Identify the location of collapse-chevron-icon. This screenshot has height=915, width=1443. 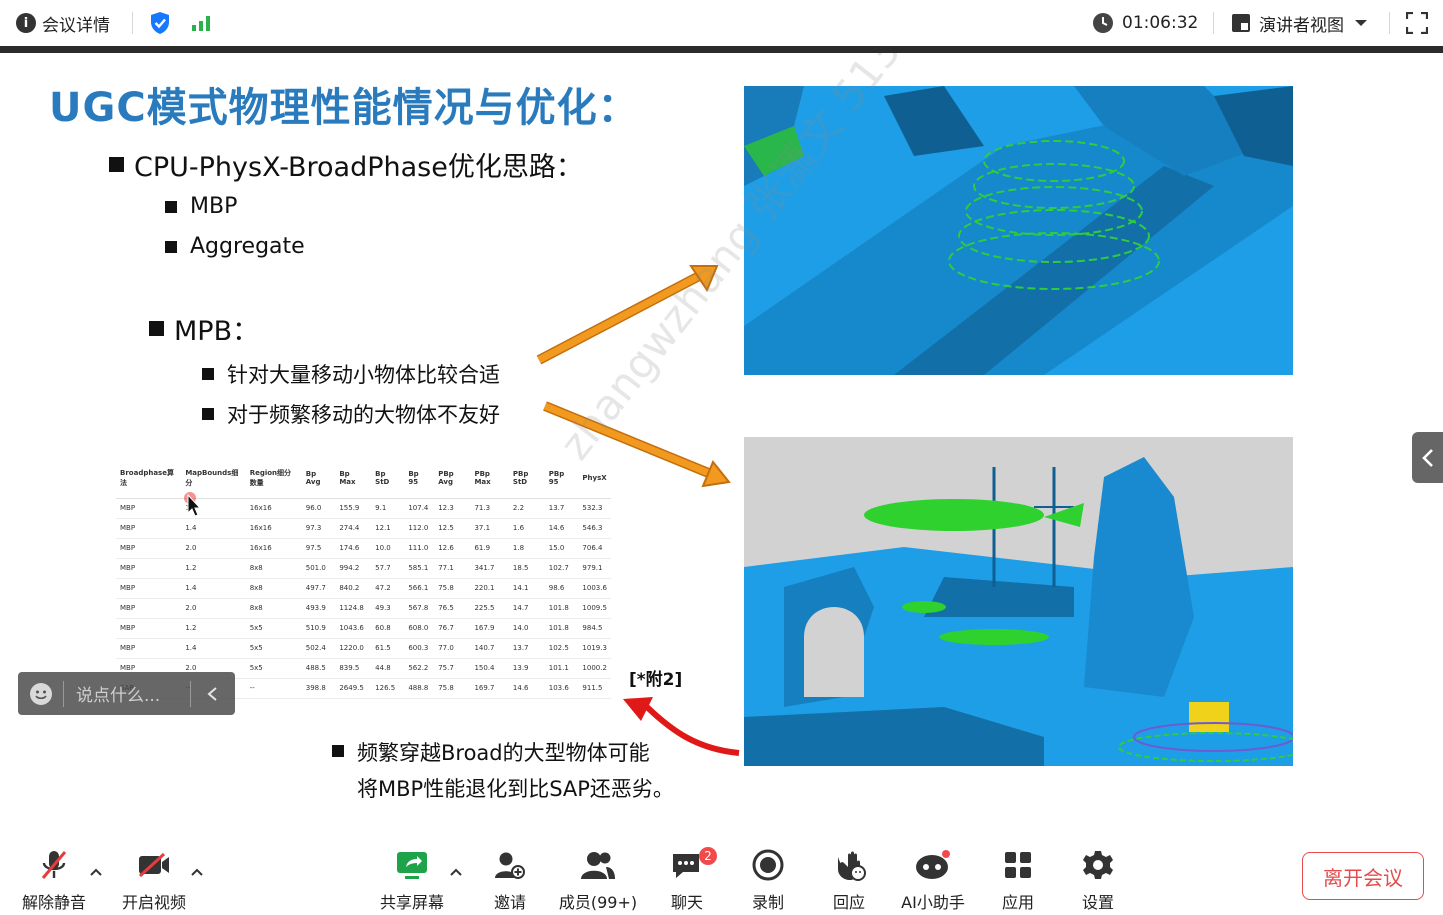
(213, 694).